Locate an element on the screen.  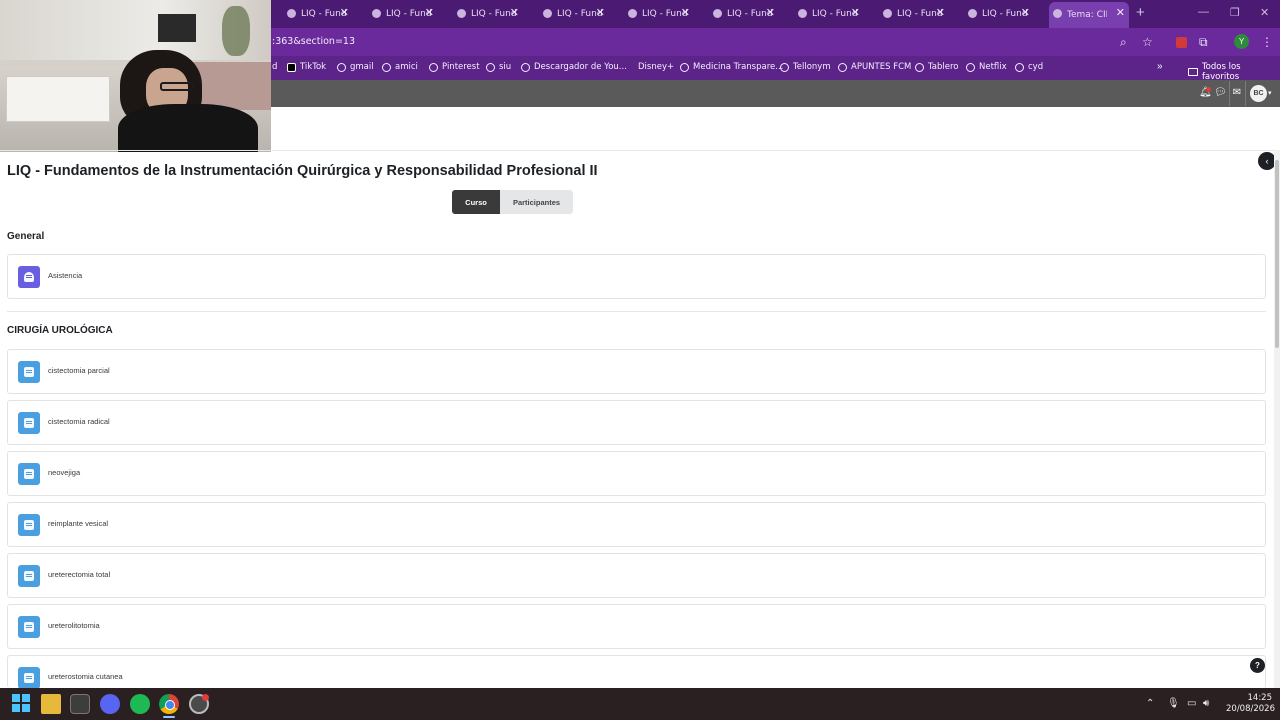
section-title-general: General is located at coordinates (25, 236).